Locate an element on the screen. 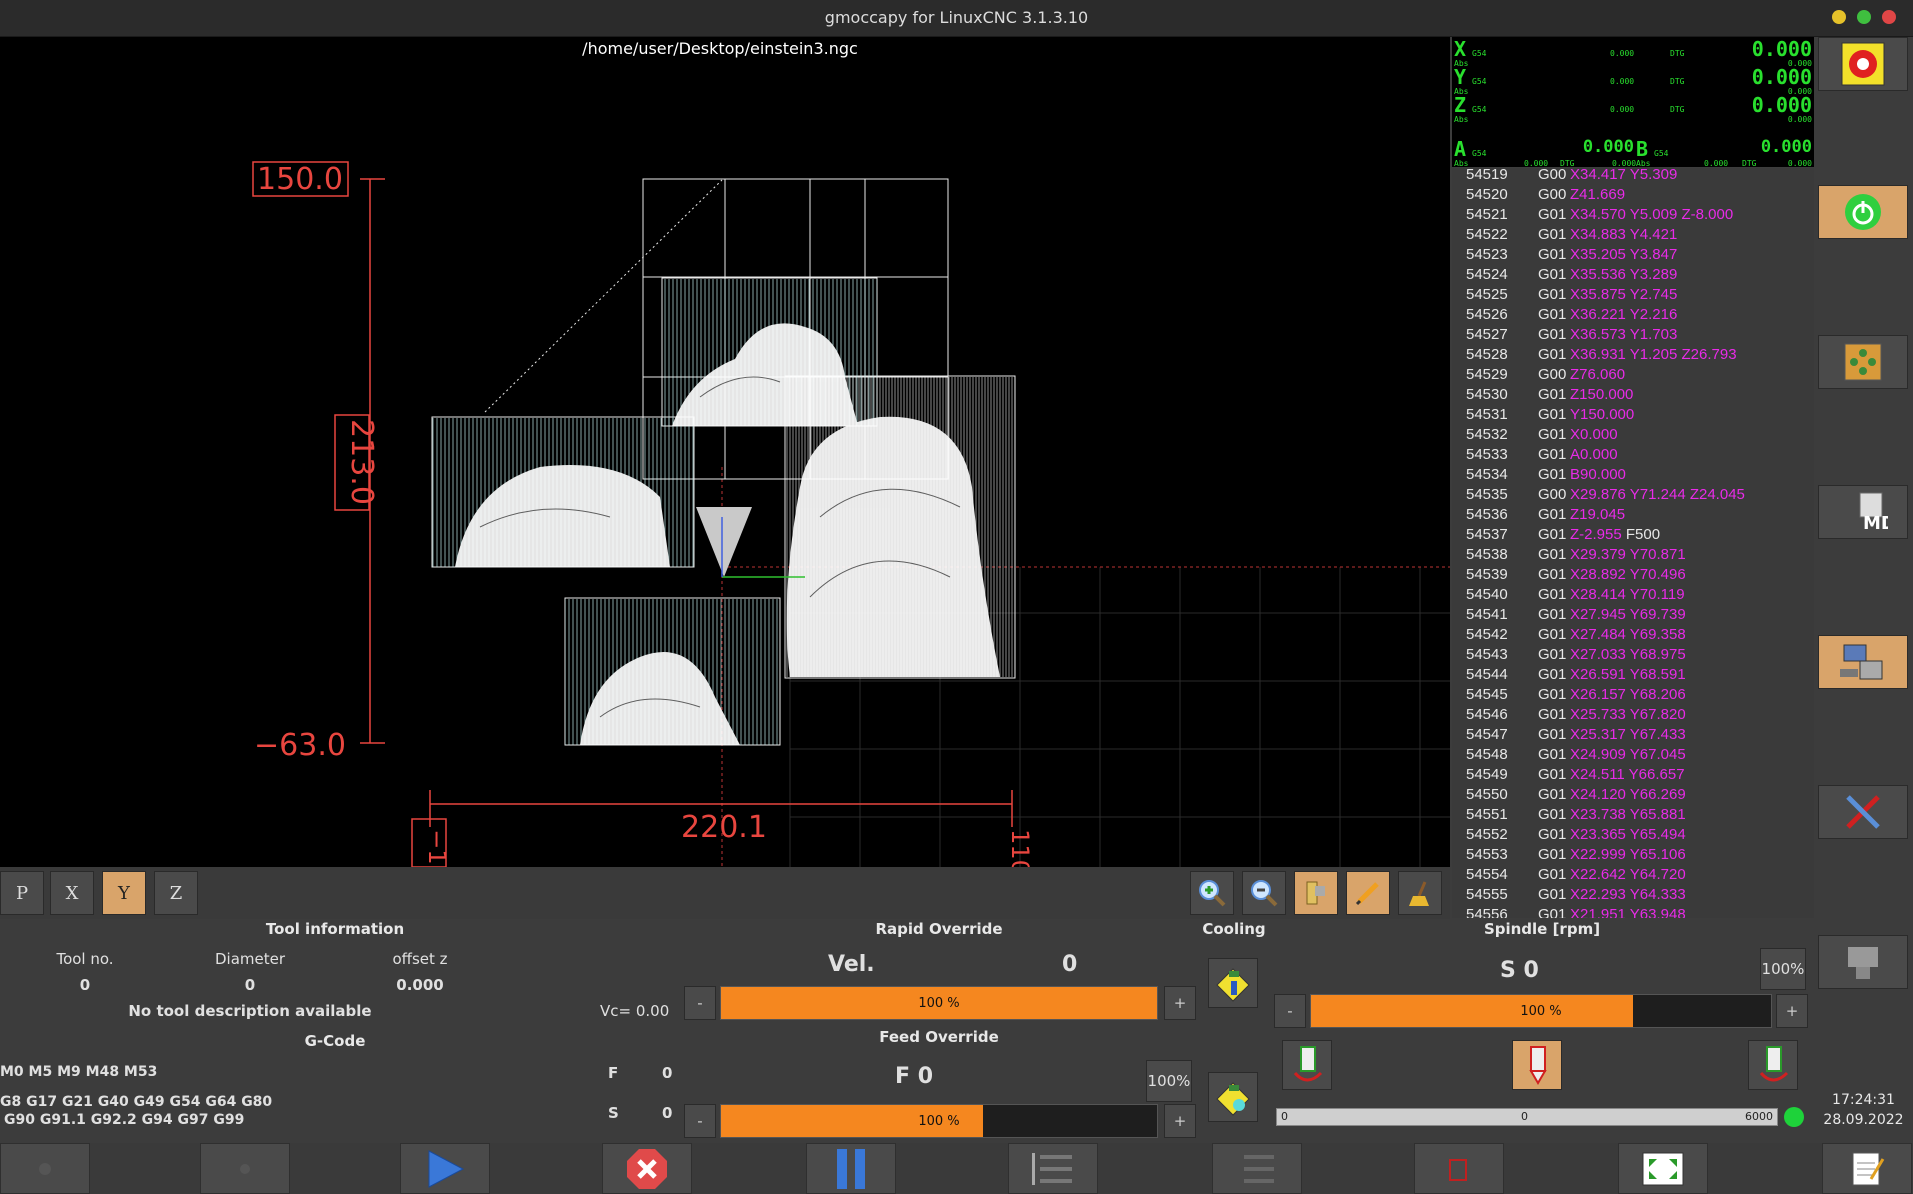 This screenshot has width=1913, height=1194. dro-y-abs: 0.000 is located at coordinates (1622, 81).